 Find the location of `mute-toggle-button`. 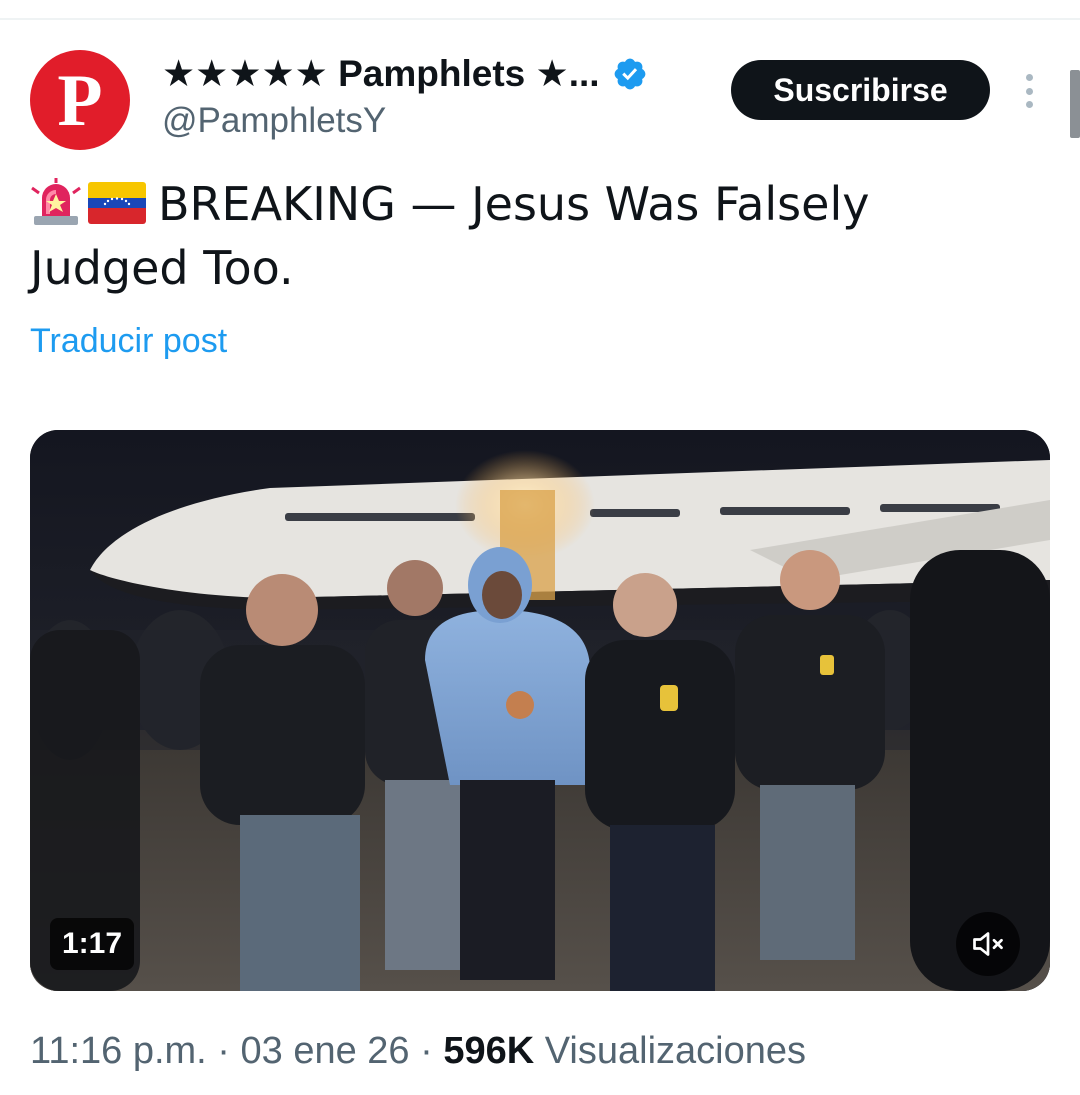

mute-toggle-button is located at coordinates (988, 944).